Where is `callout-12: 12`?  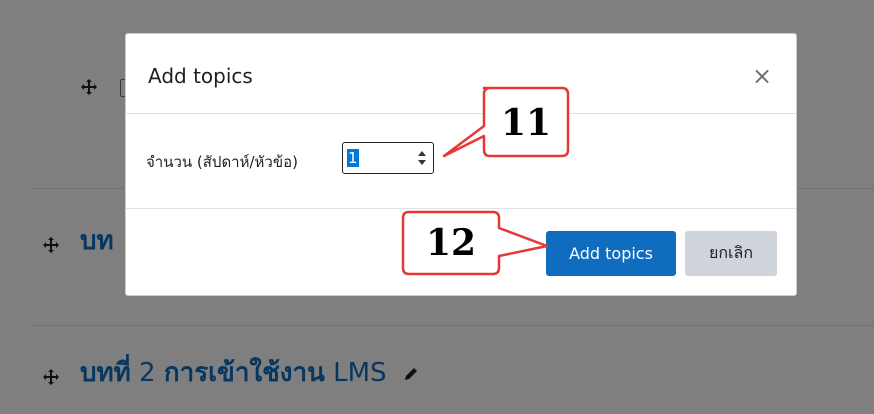 callout-12: 12 is located at coordinates (476, 244).